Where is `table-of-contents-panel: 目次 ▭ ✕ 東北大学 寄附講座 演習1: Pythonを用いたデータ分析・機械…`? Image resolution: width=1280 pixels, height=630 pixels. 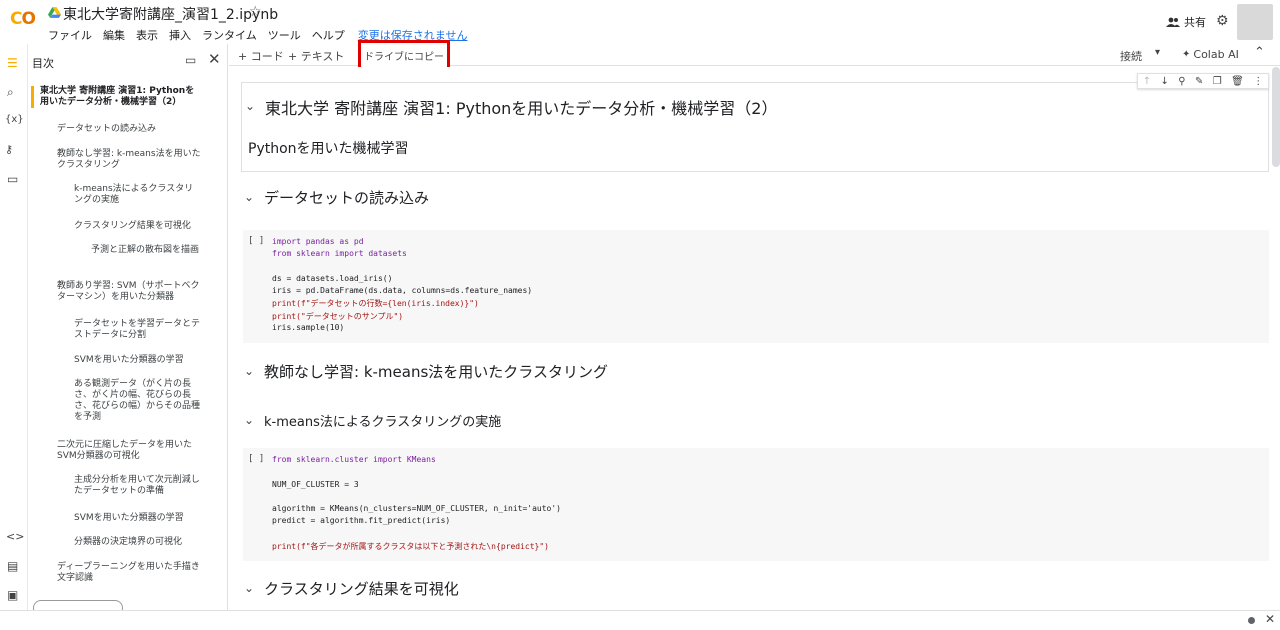 table-of-contents-panel: 目次 ▭ ✕ 東北大学 寄附講座 演習1: Pythonを用いたデータ分析・機械… is located at coordinates (128, 327).